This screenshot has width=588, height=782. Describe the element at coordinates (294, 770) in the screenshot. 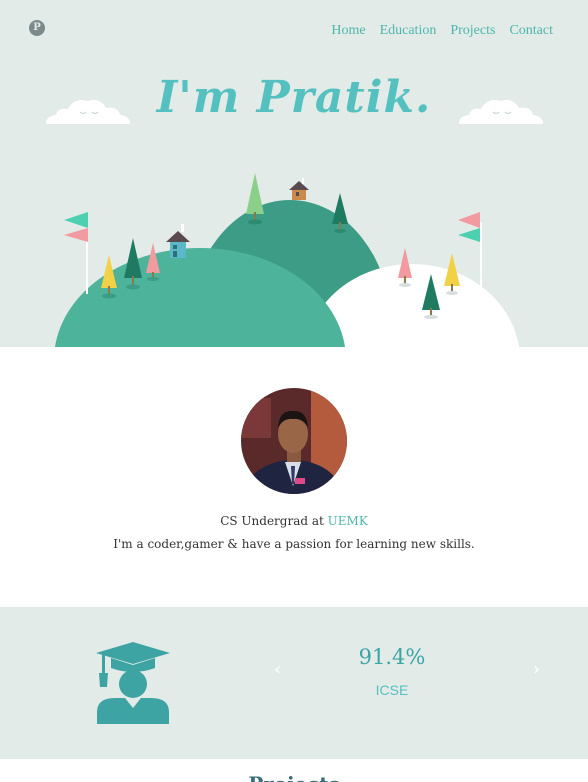

I see `projects-section: Projects` at that location.